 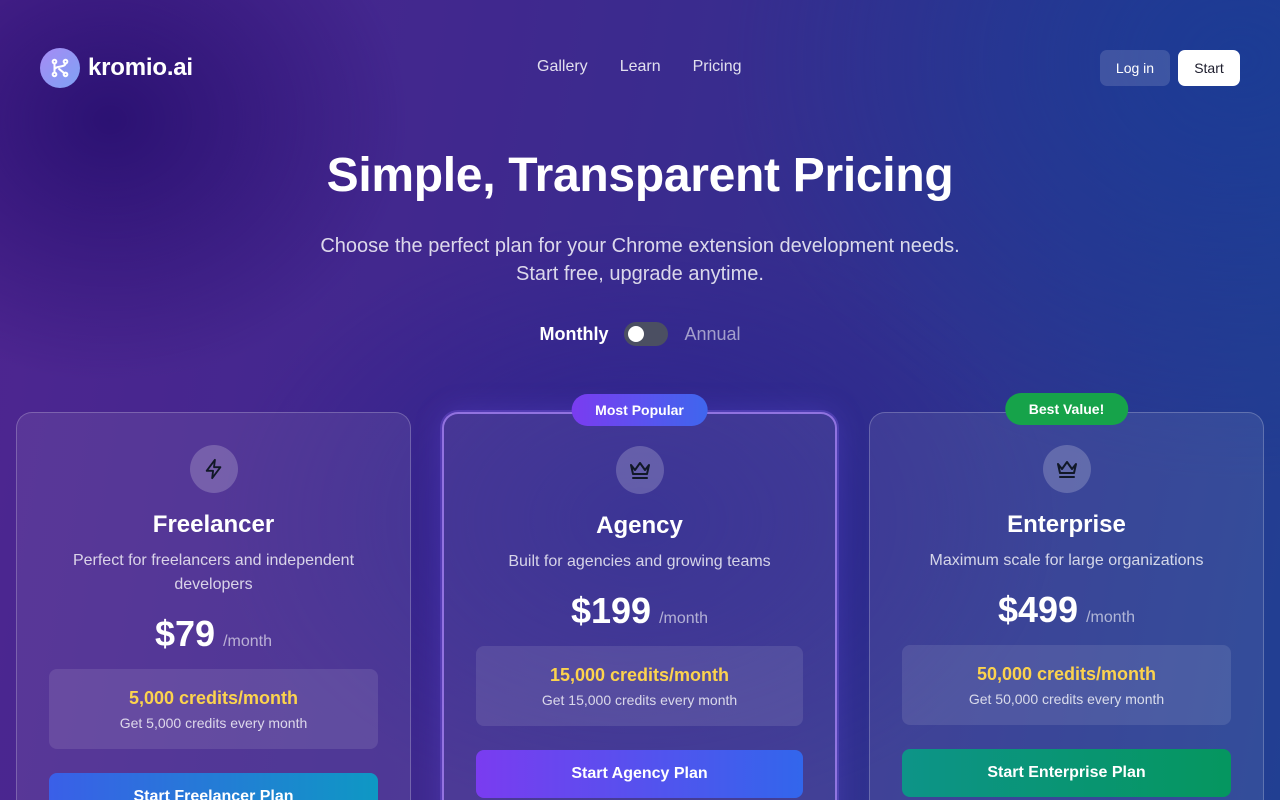 What do you see at coordinates (1038, 609) in the screenshot?
I see `price-amount: $499` at bounding box center [1038, 609].